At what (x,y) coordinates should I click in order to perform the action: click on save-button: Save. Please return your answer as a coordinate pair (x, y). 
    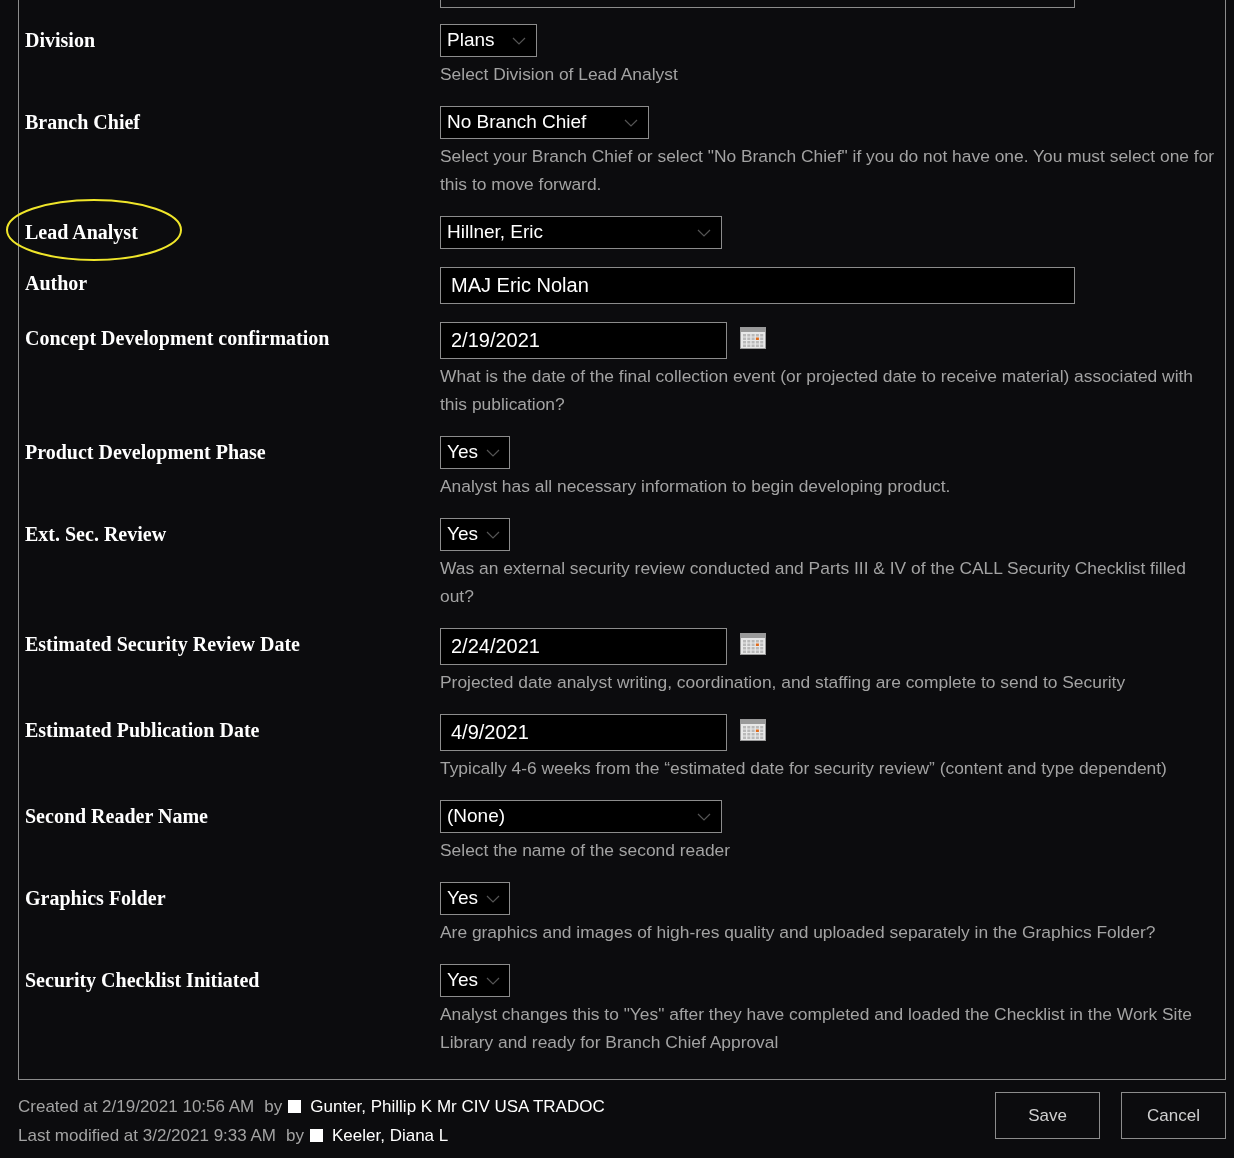
    Looking at the image, I should click on (1047, 1115).